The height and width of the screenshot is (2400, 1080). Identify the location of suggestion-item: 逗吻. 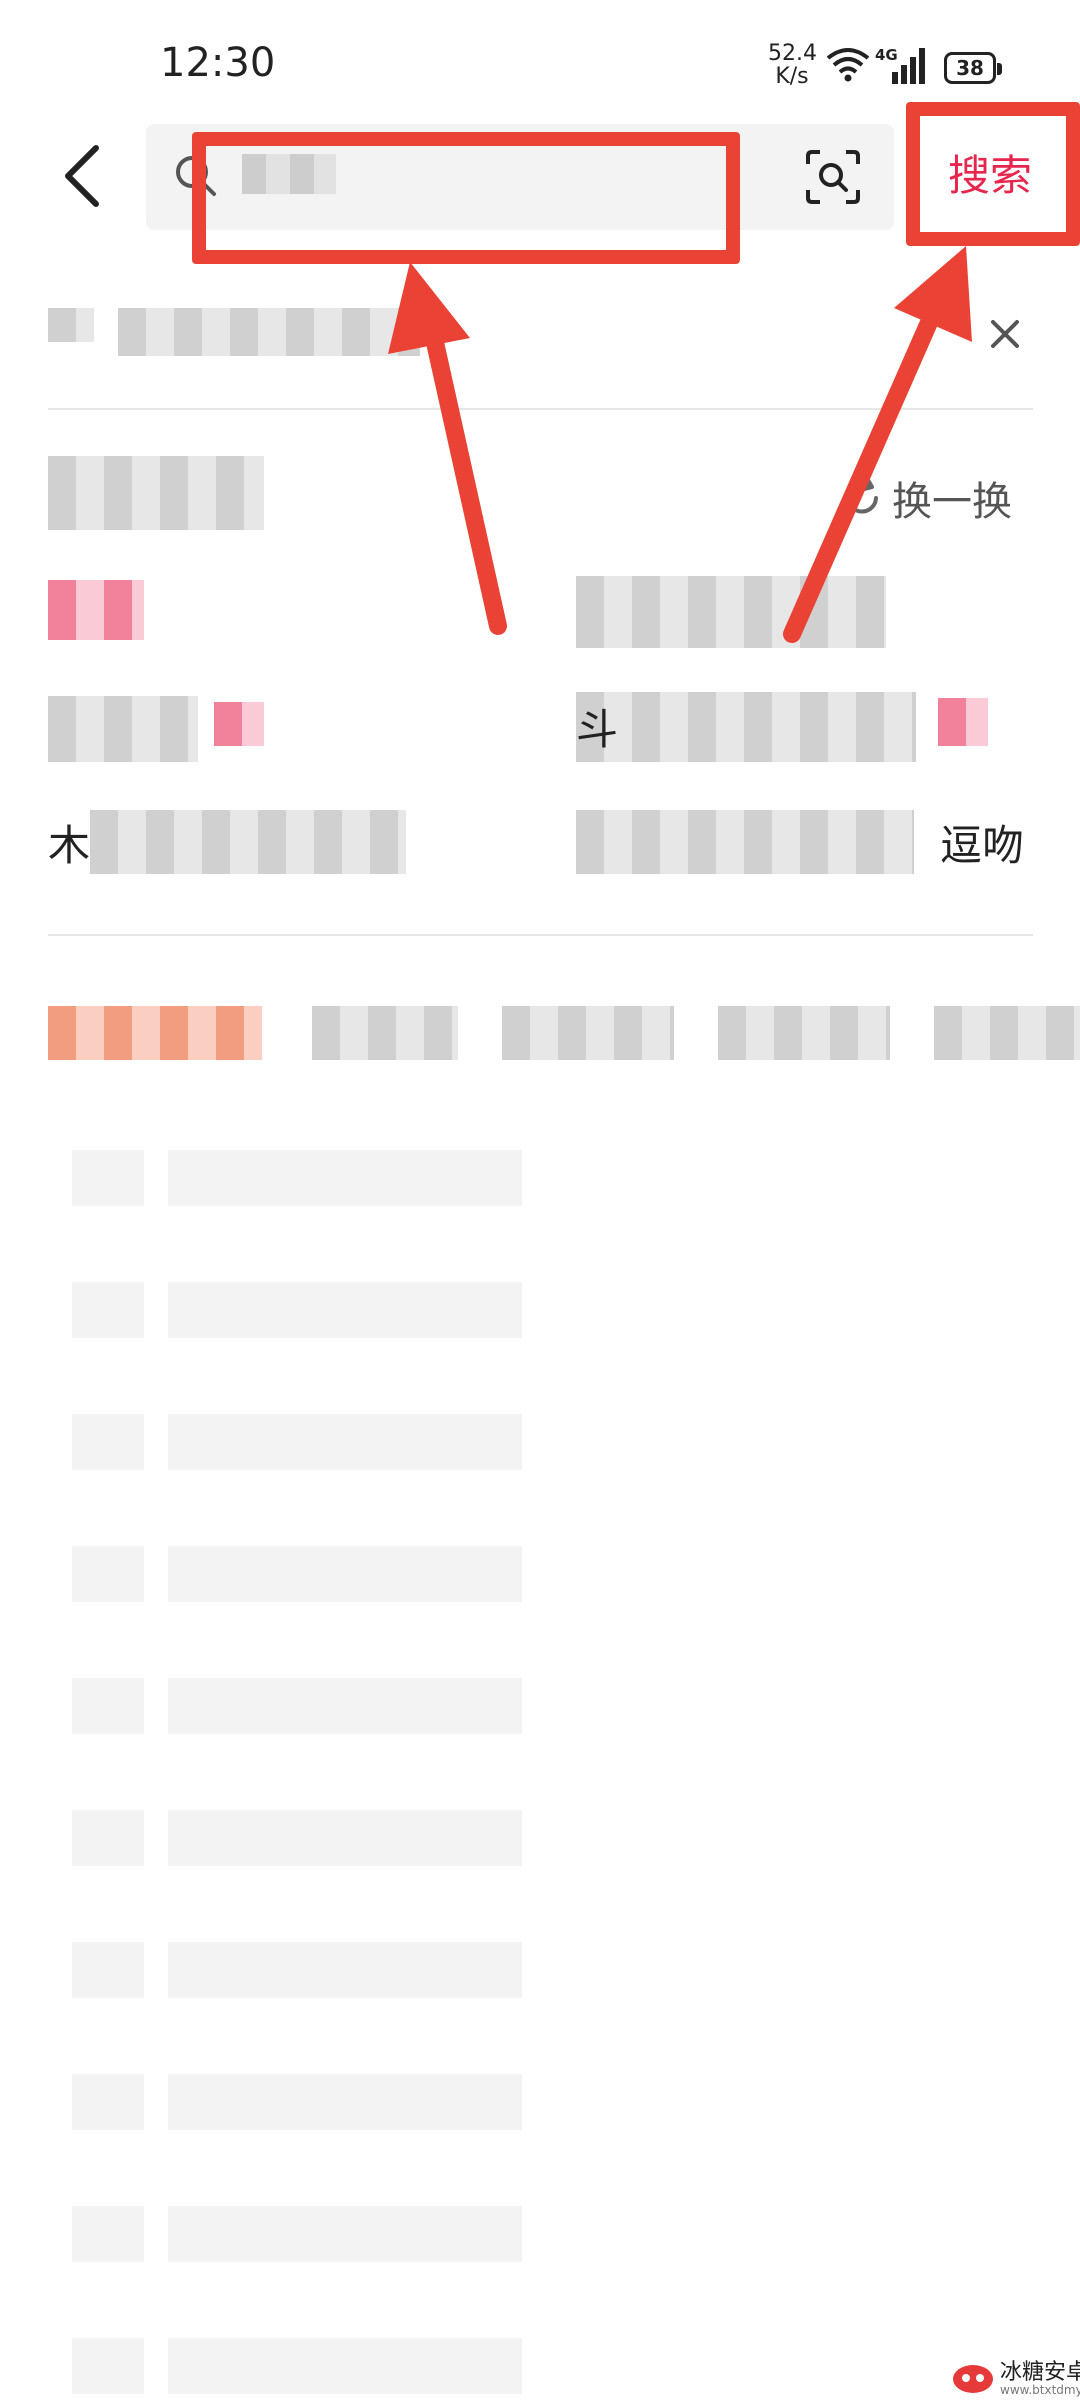
(982, 847).